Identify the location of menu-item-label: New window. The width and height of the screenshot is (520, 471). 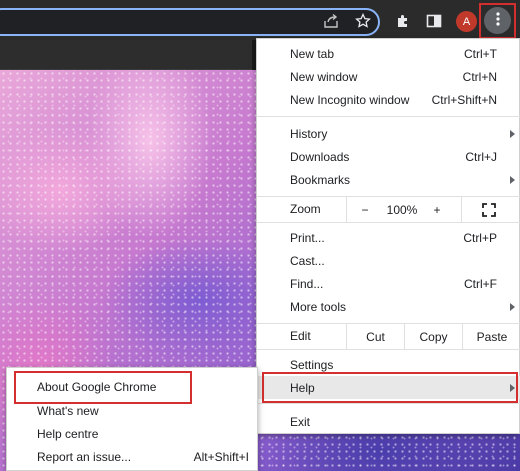
(324, 76).